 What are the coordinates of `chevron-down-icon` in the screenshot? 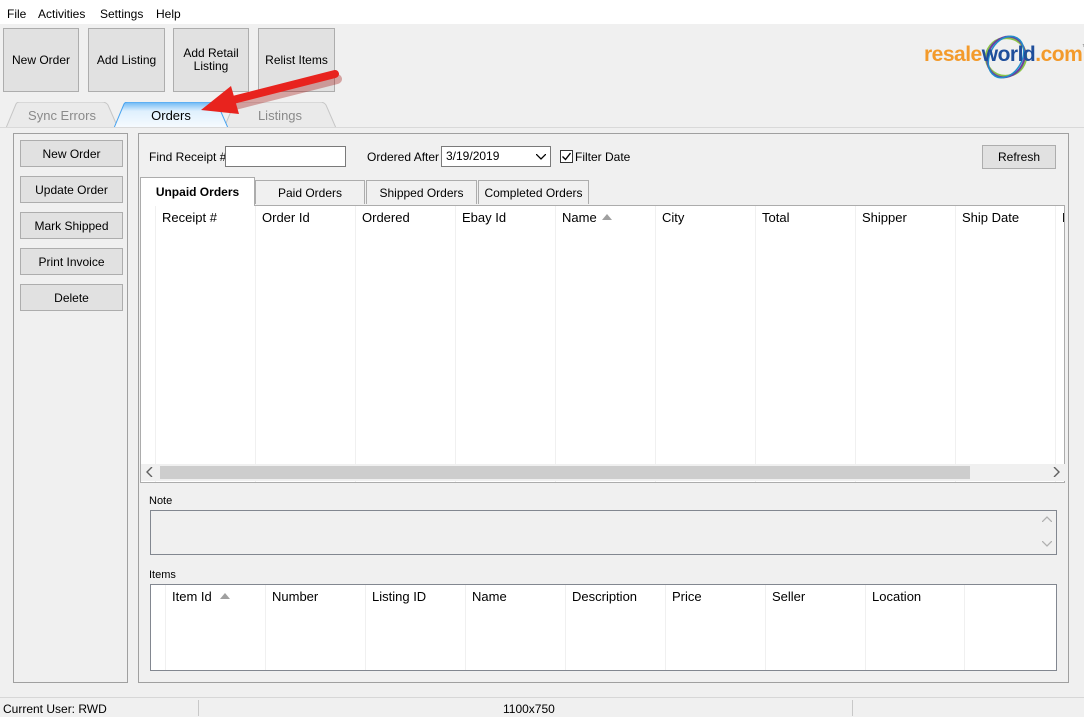 It's located at (541, 157).